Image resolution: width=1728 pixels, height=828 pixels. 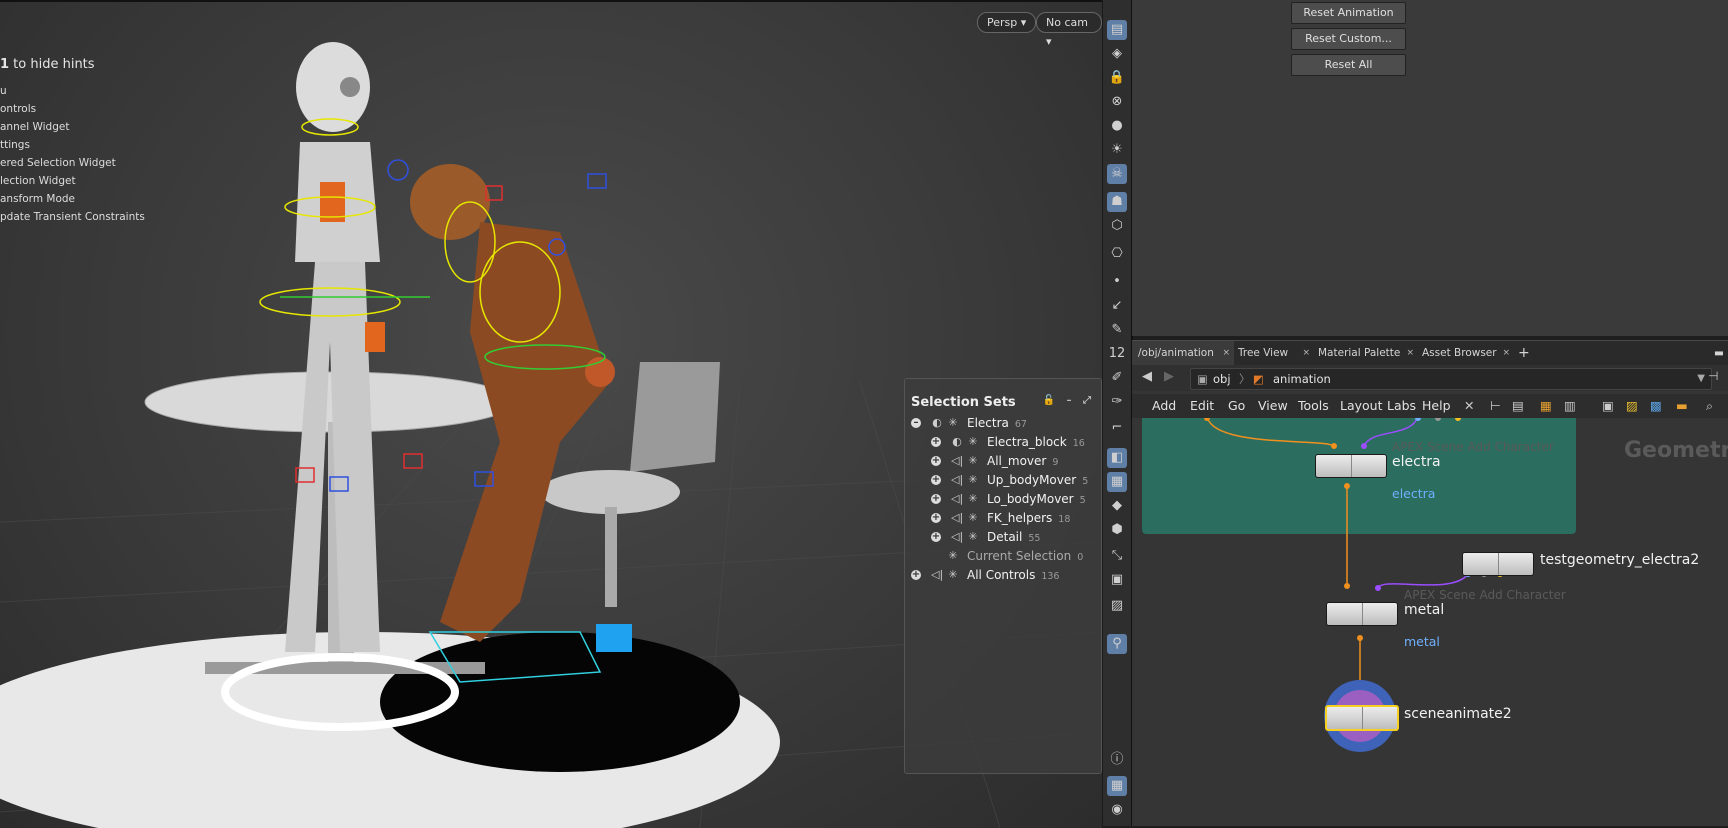 I want to click on tab-tree-view: Tree View ×, so click(x=1273, y=353).